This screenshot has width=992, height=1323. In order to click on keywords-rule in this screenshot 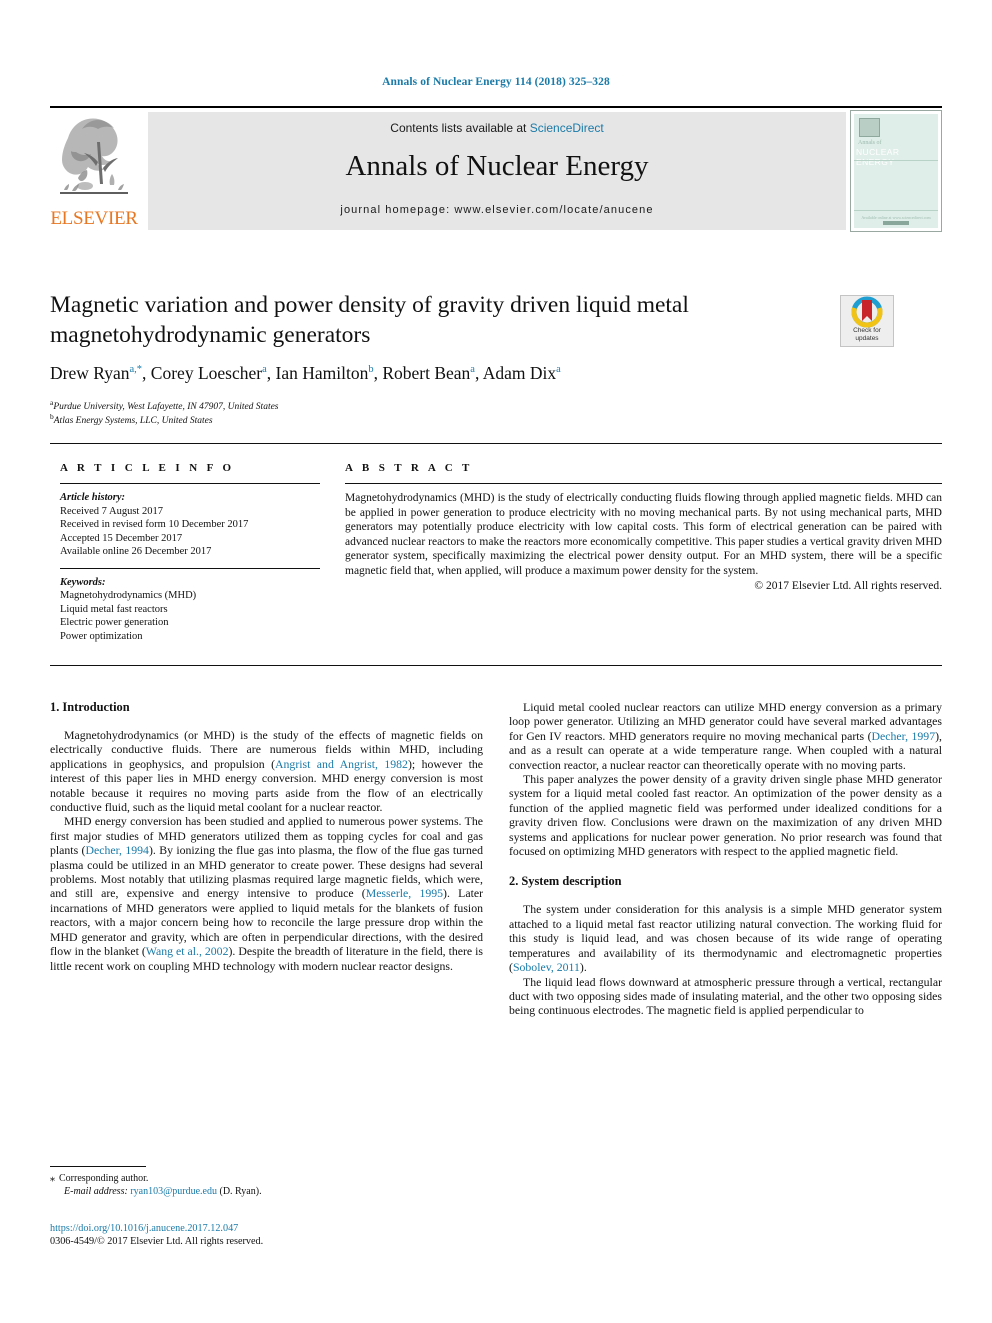, I will do `click(190, 568)`.